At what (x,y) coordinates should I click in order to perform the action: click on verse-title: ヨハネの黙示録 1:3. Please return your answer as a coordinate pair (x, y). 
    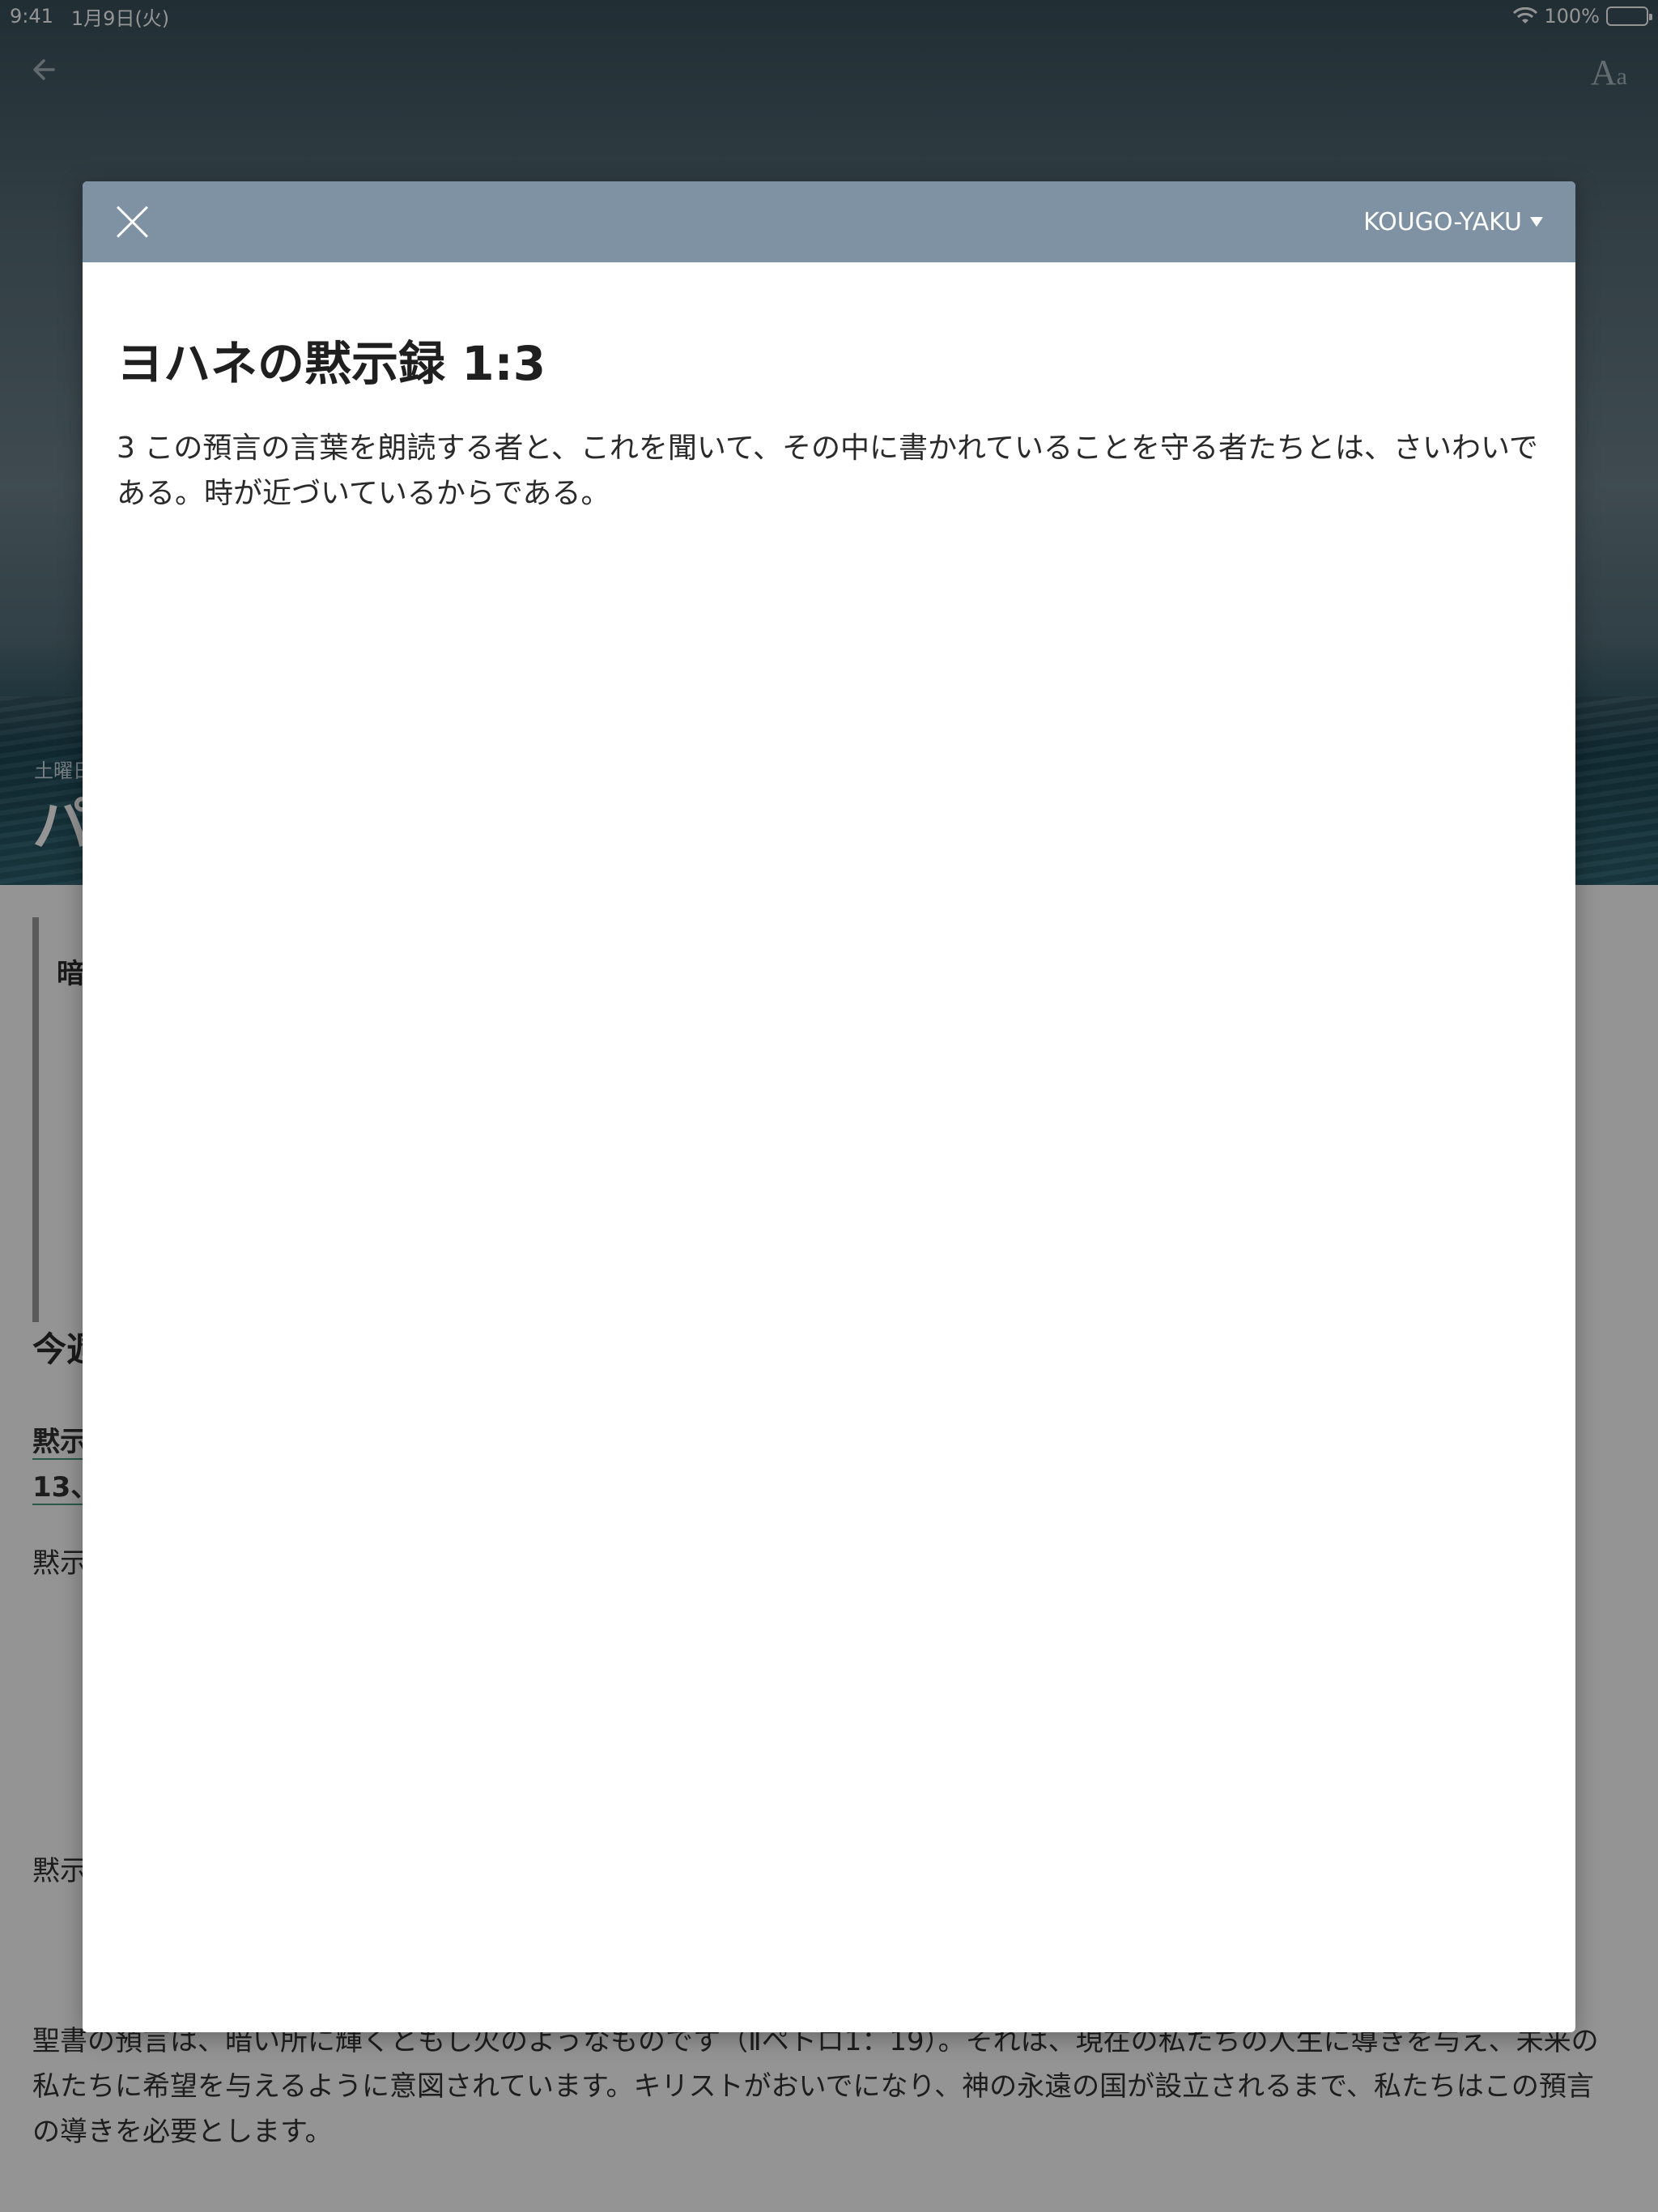
    Looking at the image, I should click on (331, 364).